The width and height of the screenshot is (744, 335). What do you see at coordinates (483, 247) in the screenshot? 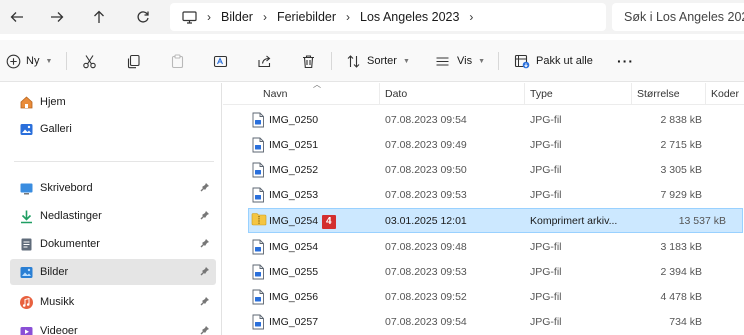
I see `table-row: IMG_0254 07.08.2023 09:48 JPG-fil 3 183 kB` at bounding box center [483, 247].